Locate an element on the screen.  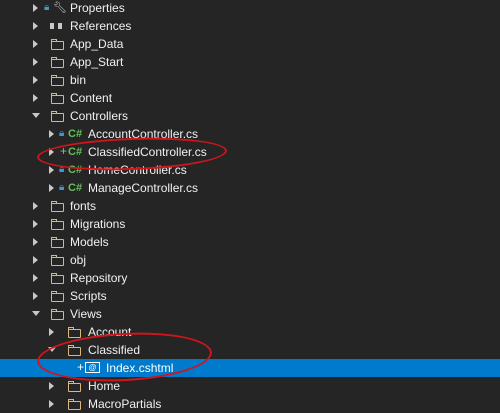
tree-item-label: Migrations is located at coordinates (98, 224).